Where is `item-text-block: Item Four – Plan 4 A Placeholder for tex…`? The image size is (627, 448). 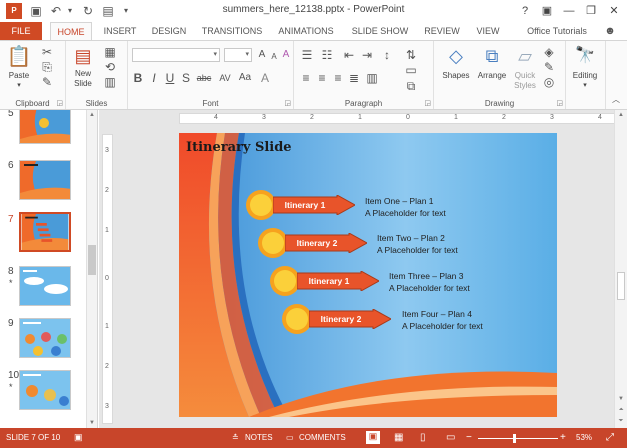
item-text-block: Item Four – Plan 4 A Placeholder for tex… is located at coordinates (442, 320).